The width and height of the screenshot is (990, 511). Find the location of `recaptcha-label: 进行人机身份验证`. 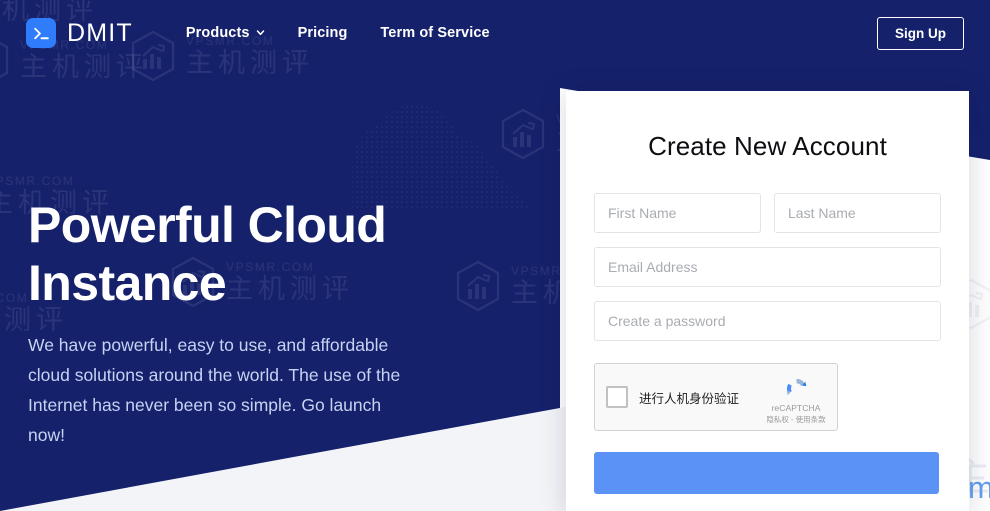

recaptcha-label: 进行人机身份验证 is located at coordinates (689, 398).